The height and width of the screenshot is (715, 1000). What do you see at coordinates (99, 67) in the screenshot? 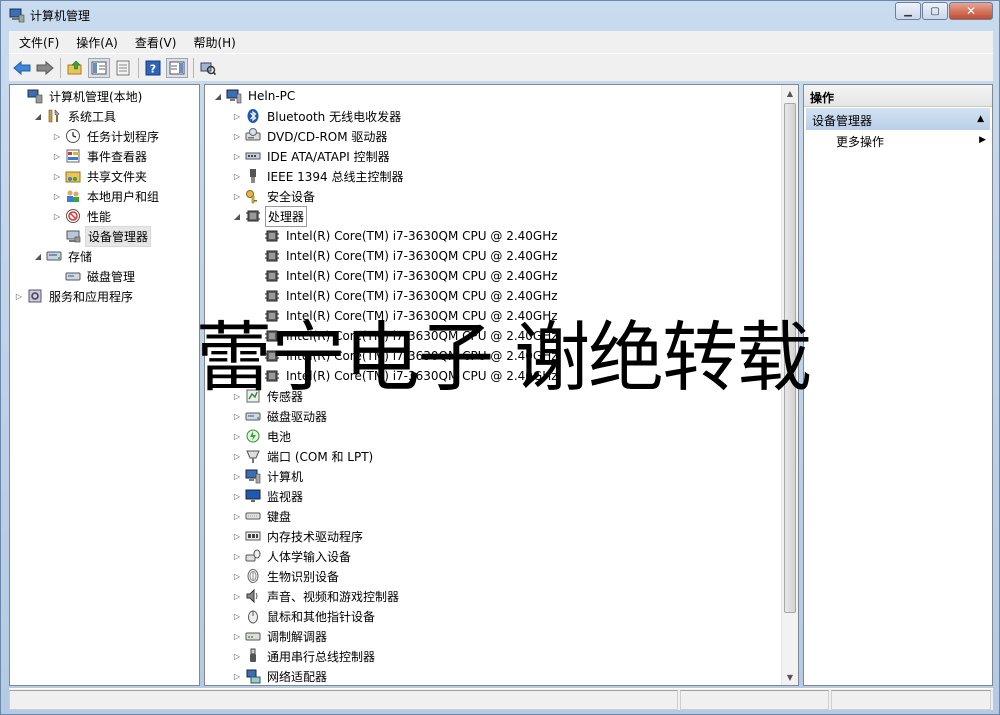
I see `show-hide-tree-button` at bounding box center [99, 67].